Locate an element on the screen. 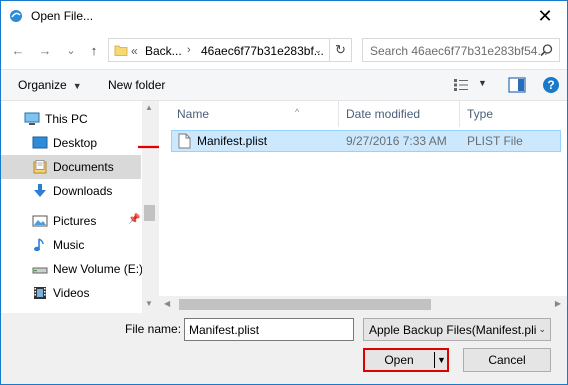  file-type-value: Apple Backup Files(Manifest.pli is located at coordinates (453, 330).